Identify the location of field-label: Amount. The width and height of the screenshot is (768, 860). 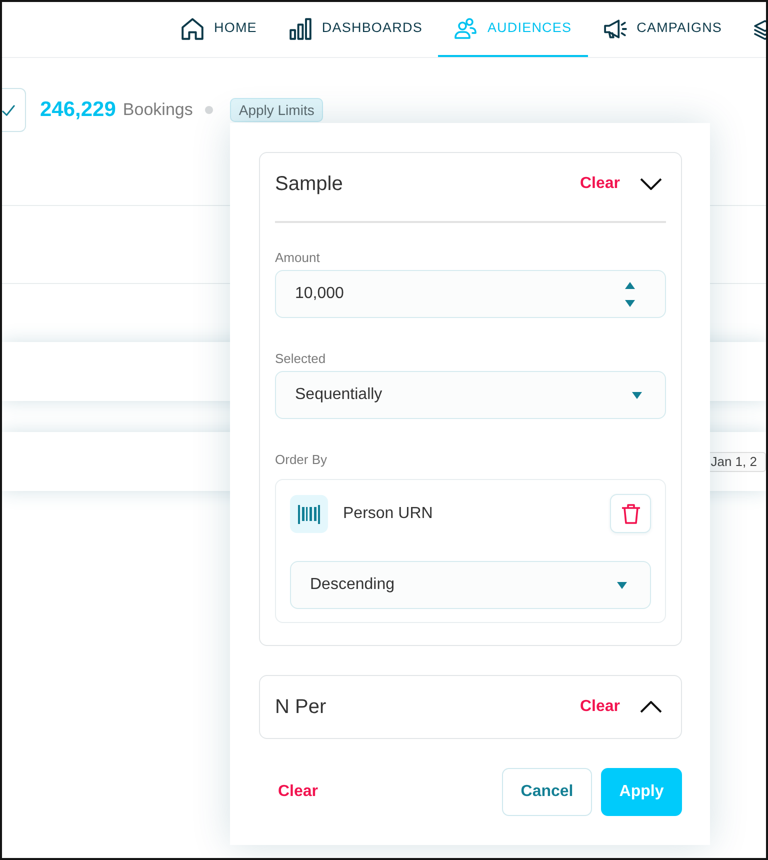
(298, 258).